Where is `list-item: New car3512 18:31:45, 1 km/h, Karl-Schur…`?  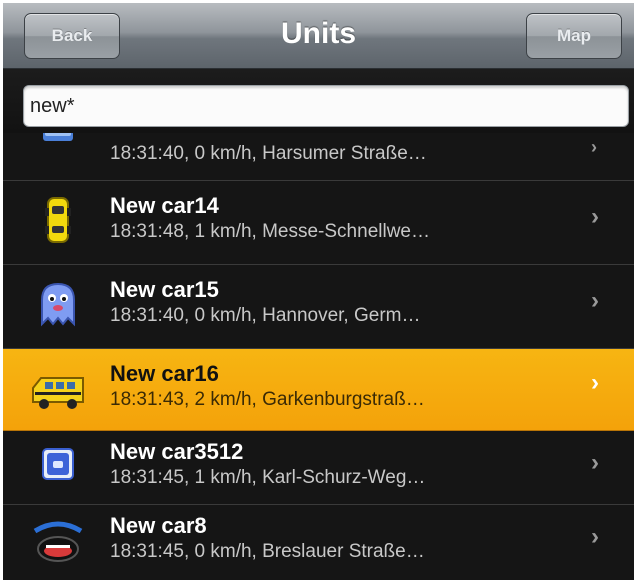
list-item: New car3512 18:31:45, 1 km/h, Karl-Schur… is located at coordinates (318, 468).